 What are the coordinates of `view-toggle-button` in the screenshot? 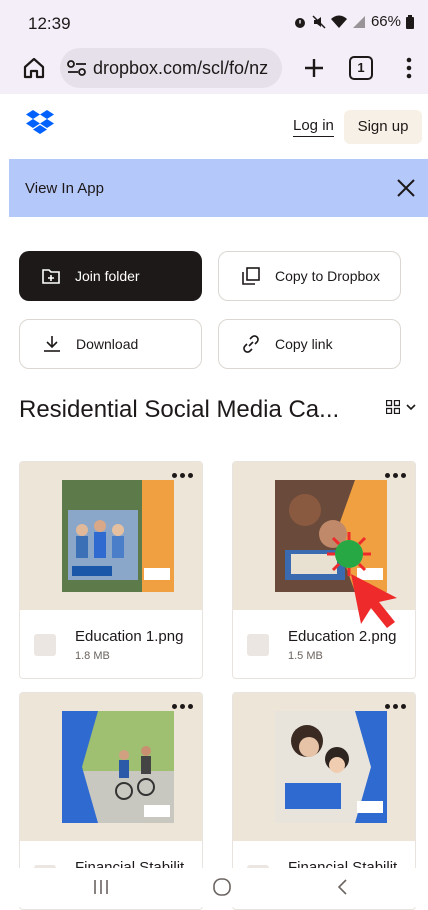 It's located at (401, 407).